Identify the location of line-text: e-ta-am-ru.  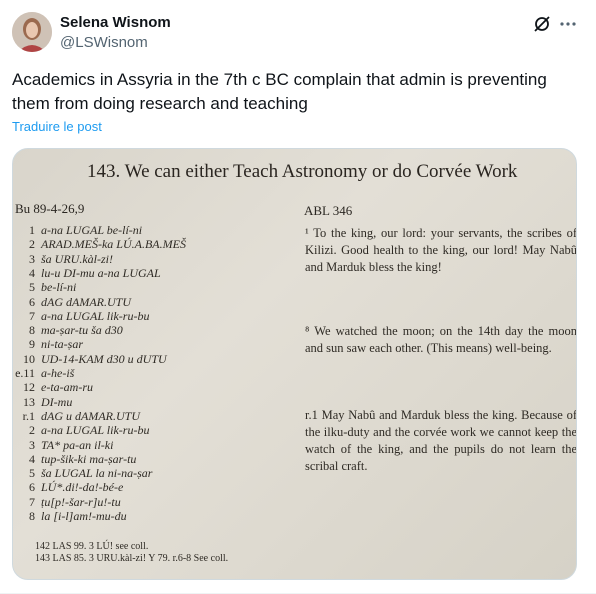
(67, 387).